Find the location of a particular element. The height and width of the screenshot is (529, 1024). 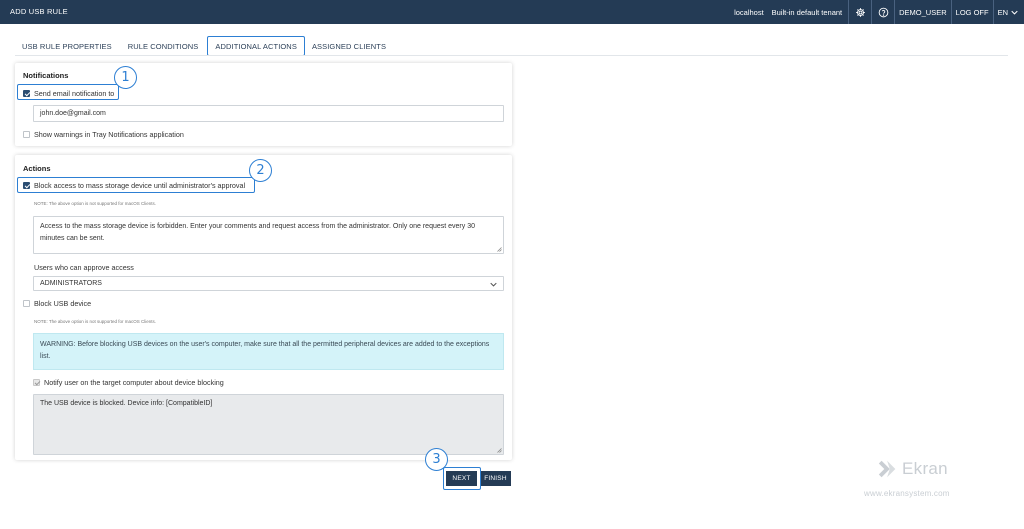

tab-rule-conditions: RULE CONDITIONS is located at coordinates (162, 46).